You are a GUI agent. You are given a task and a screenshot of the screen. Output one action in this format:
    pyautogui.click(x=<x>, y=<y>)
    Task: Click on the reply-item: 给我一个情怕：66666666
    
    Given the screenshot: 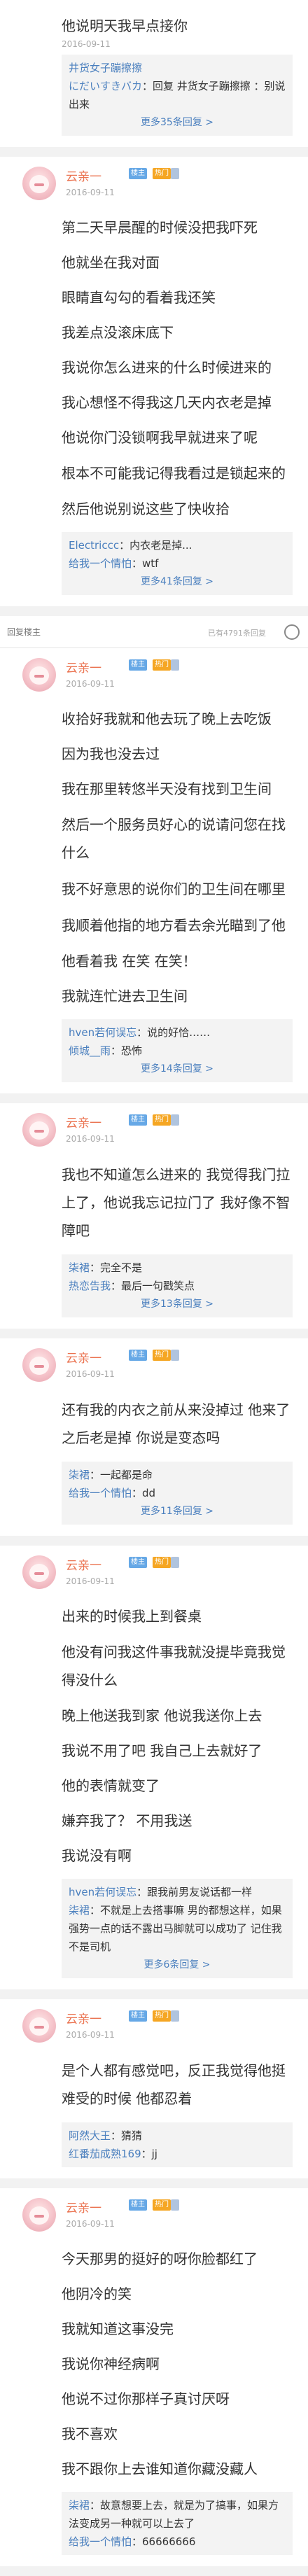 What is the action you would take?
    pyautogui.click(x=177, y=2542)
    